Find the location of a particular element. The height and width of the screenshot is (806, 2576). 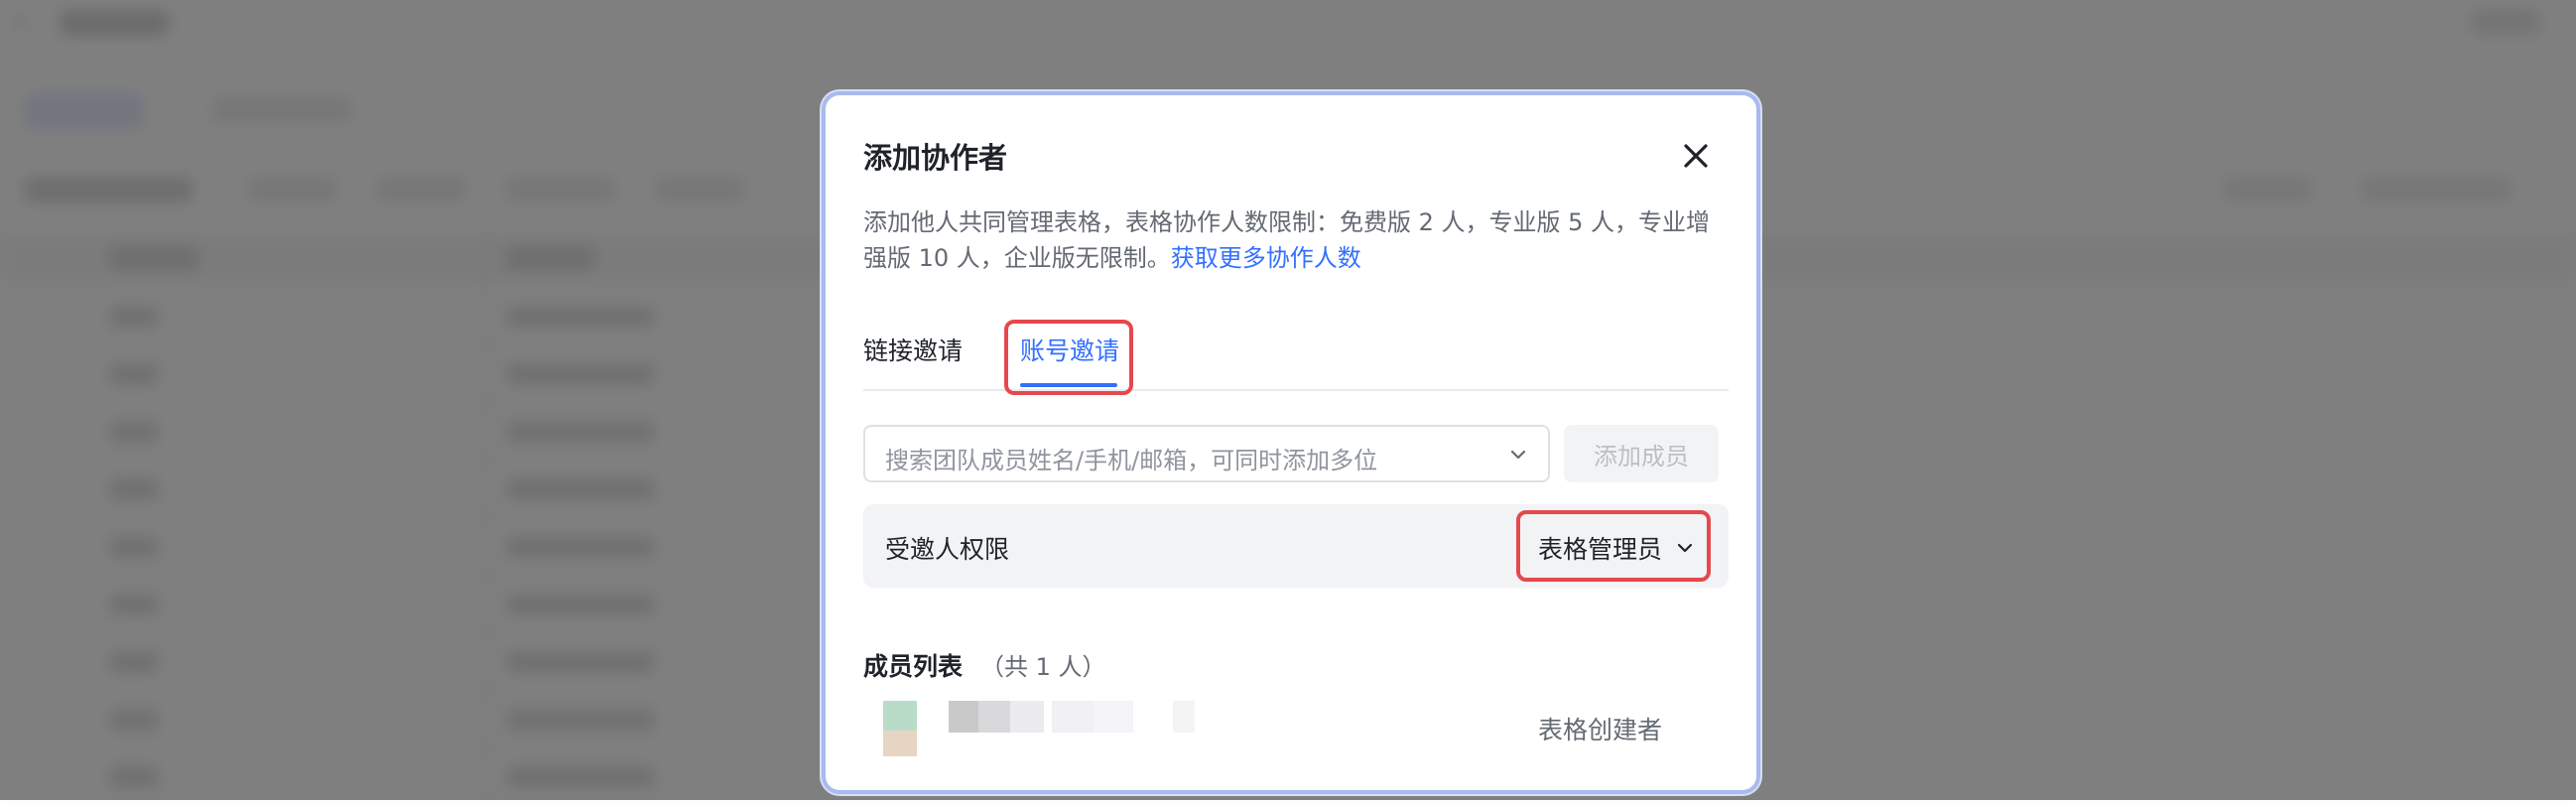

member-list-count: （共 1 人） is located at coordinates (1043, 667).